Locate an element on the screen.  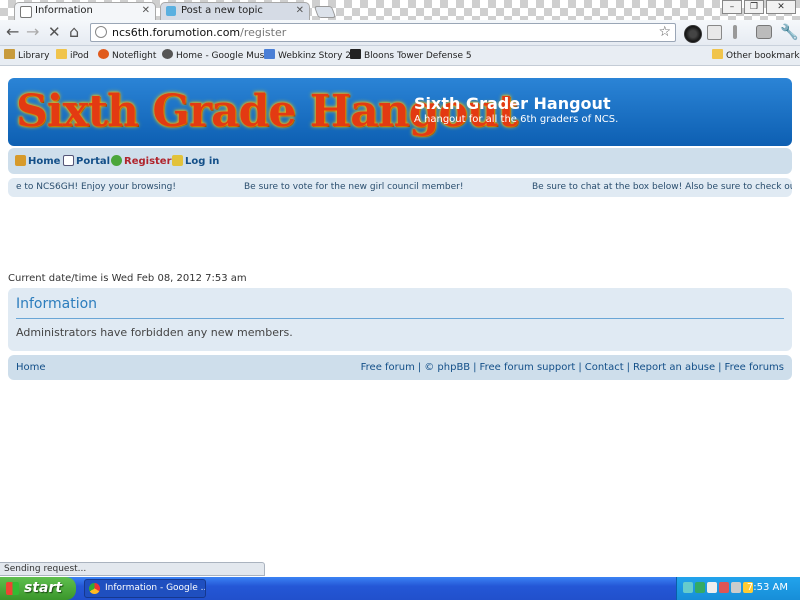
page-favicon-icon is located at coordinates (26, 12).